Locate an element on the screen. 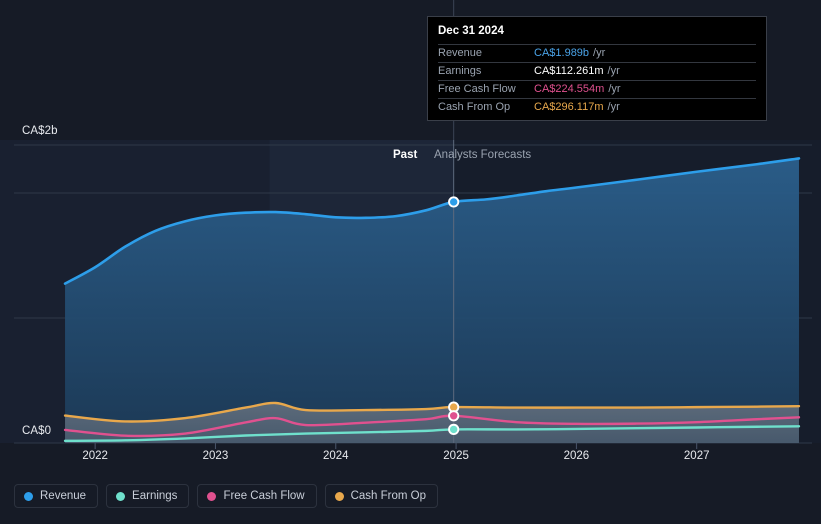 This screenshot has width=821, height=524. legend-item-label: Earnings is located at coordinates (155, 496).